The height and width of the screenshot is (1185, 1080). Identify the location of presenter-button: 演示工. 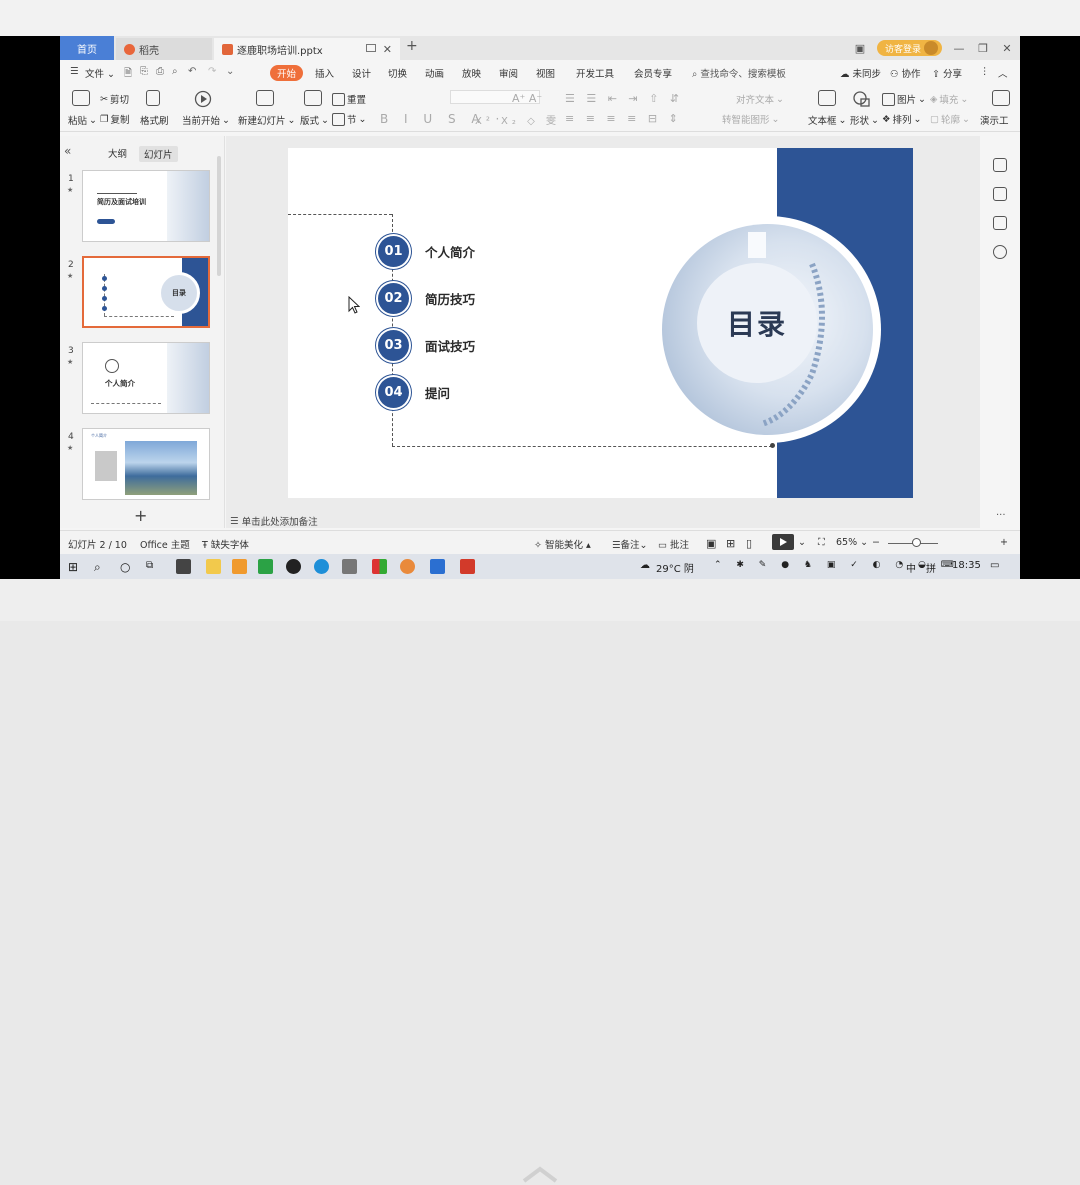
(994, 120).